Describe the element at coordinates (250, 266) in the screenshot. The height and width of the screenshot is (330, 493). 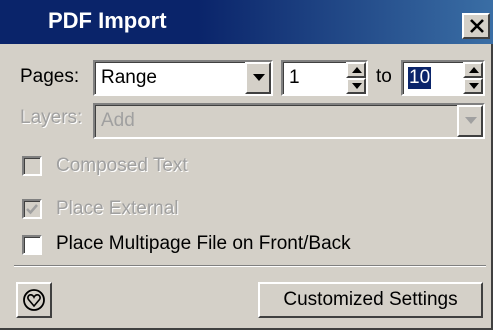
I see `separator` at that location.